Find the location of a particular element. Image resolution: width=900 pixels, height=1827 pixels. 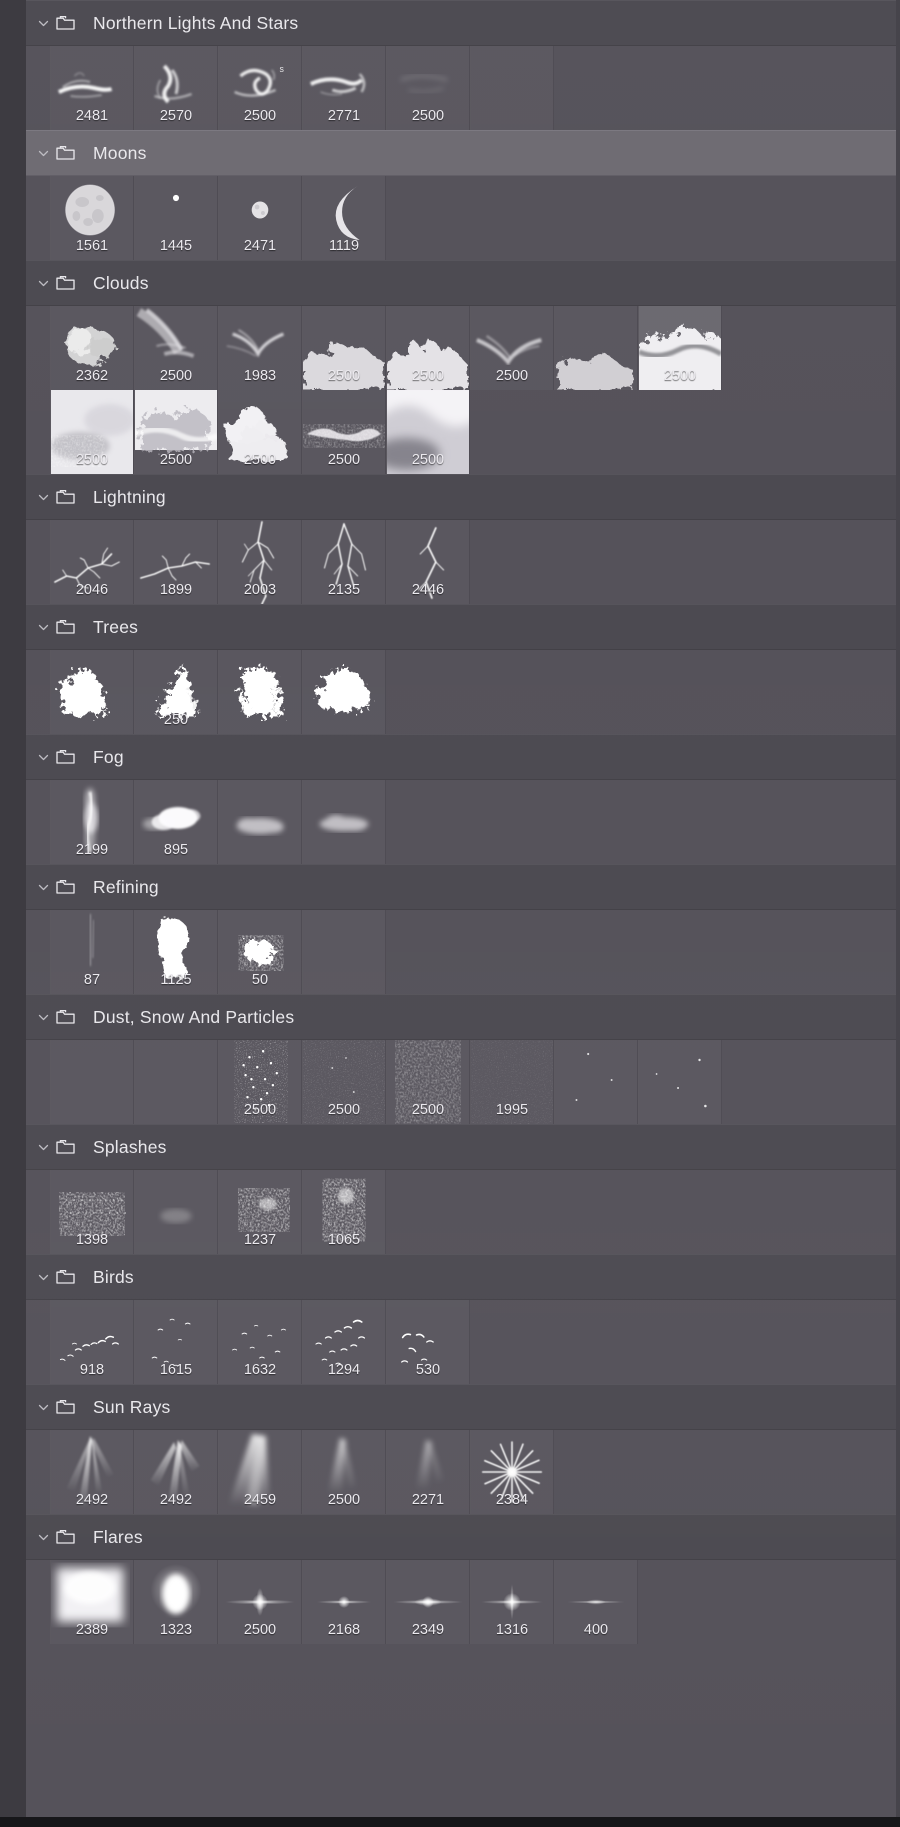

brush-preset-cell: 2135 is located at coordinates (344, 562).